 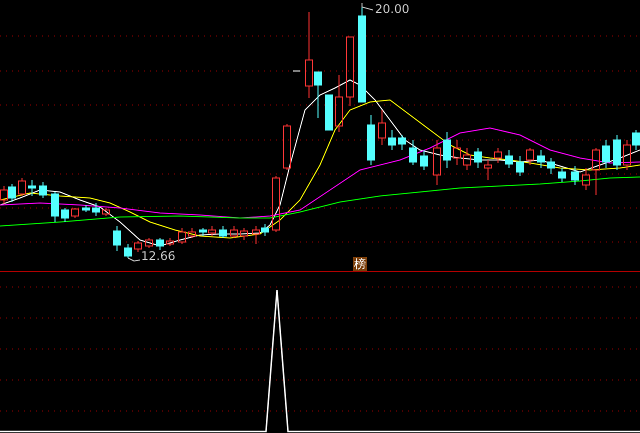 What do you see at coordinates (296, 71) in the screenshot?
I see `price-tick-mark` at bounding box center [296, 71].